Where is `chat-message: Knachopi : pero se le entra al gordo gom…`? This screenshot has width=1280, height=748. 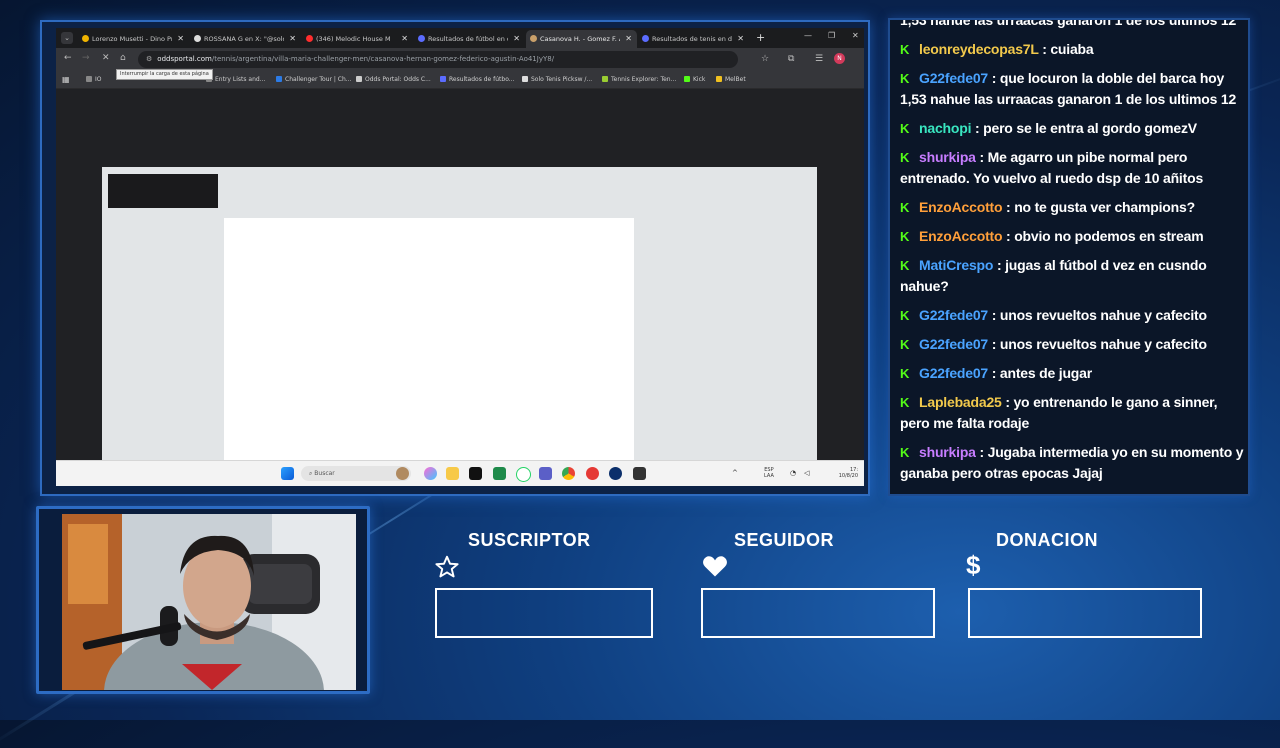 chat-message: Knachopi : pero se le entra al gordo gom… is located at coordinates (1074, 128).